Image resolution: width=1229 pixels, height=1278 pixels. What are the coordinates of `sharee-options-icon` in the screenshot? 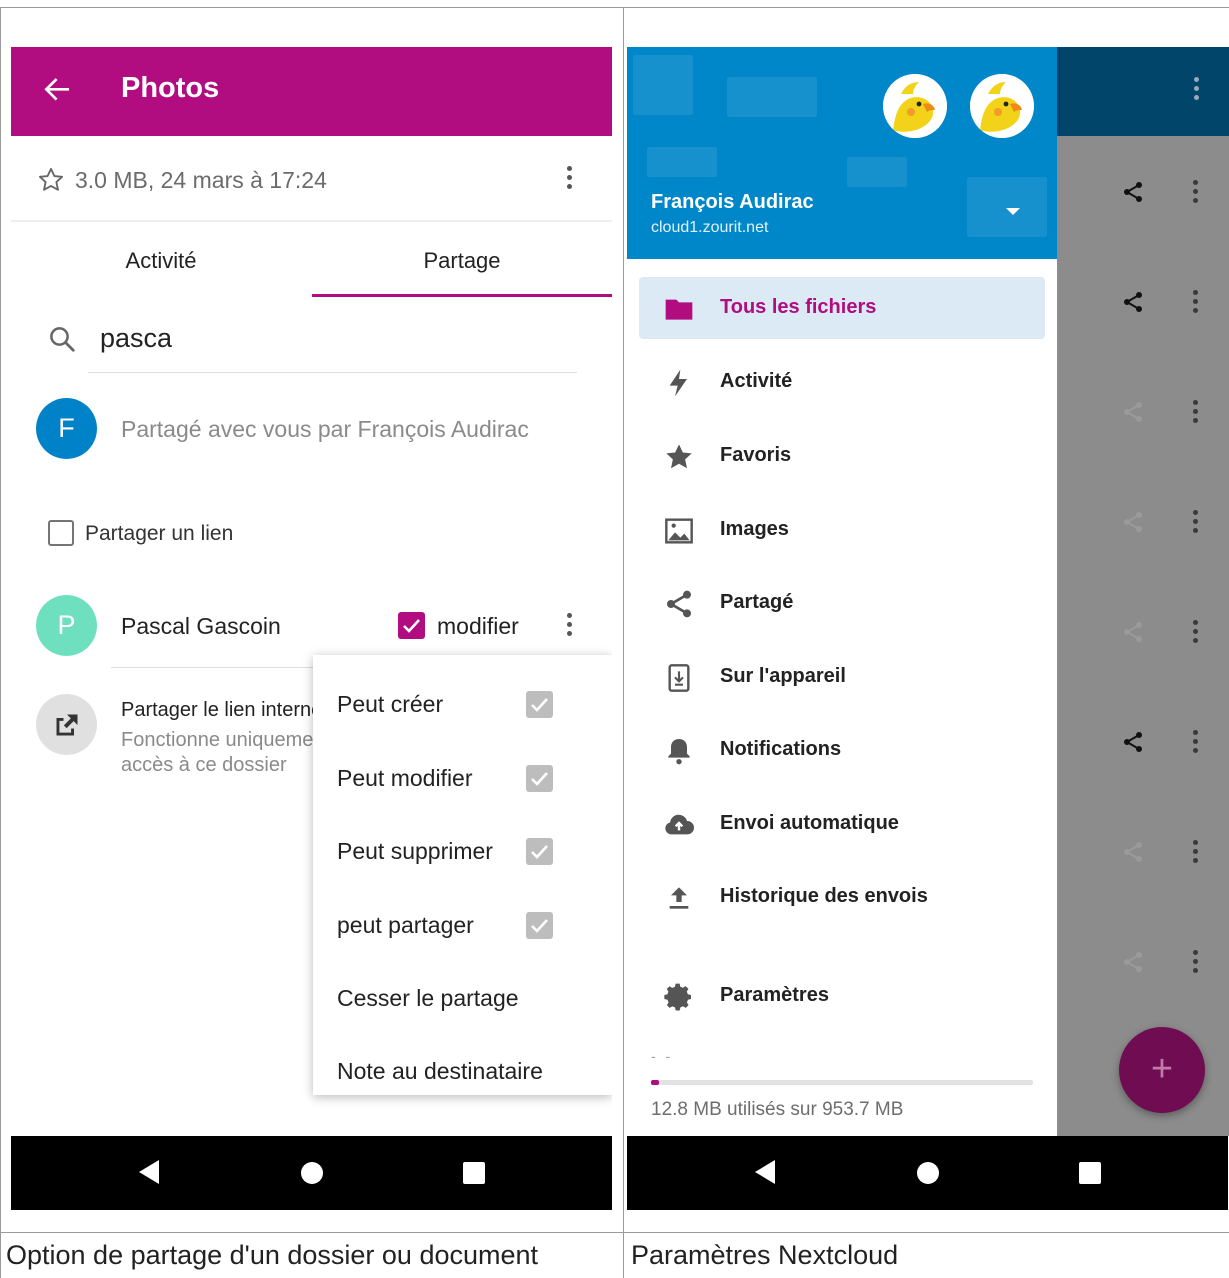 It's located at (570, 626).